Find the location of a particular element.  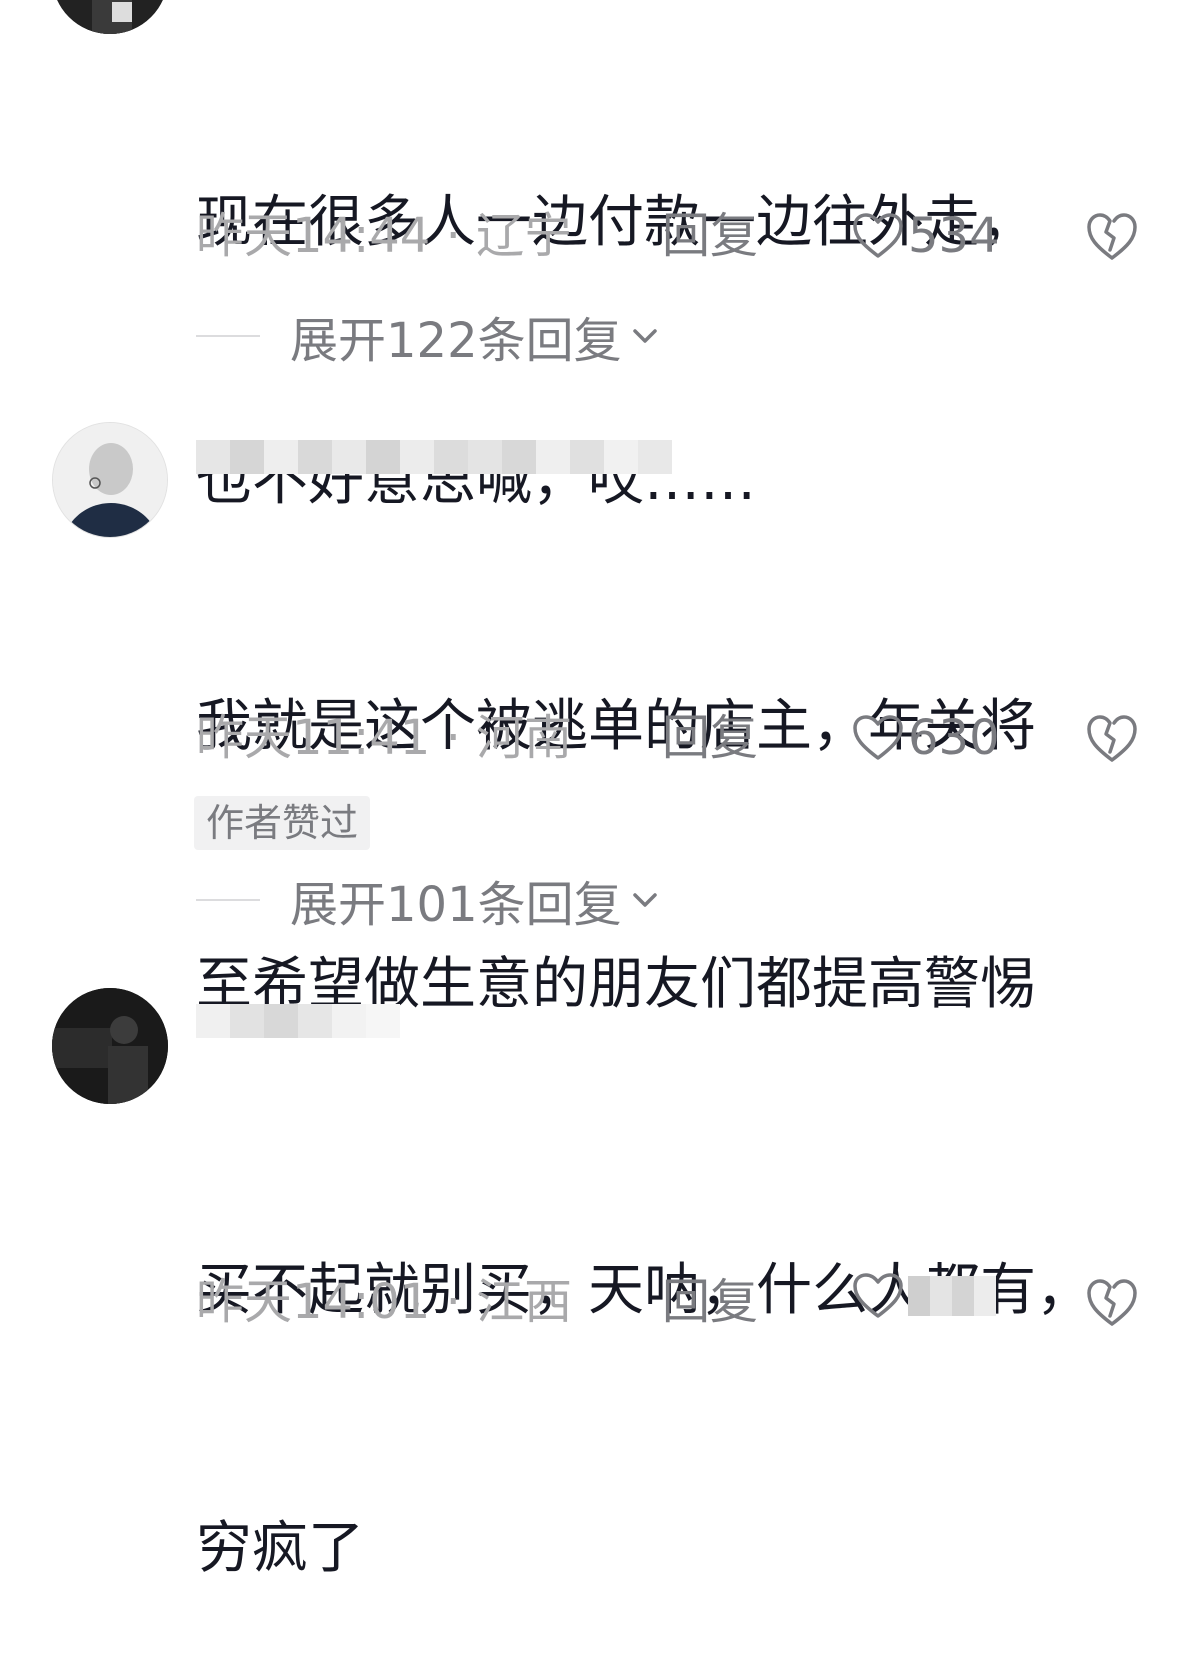

like-button: 630 is located at coordinates (926, 738).